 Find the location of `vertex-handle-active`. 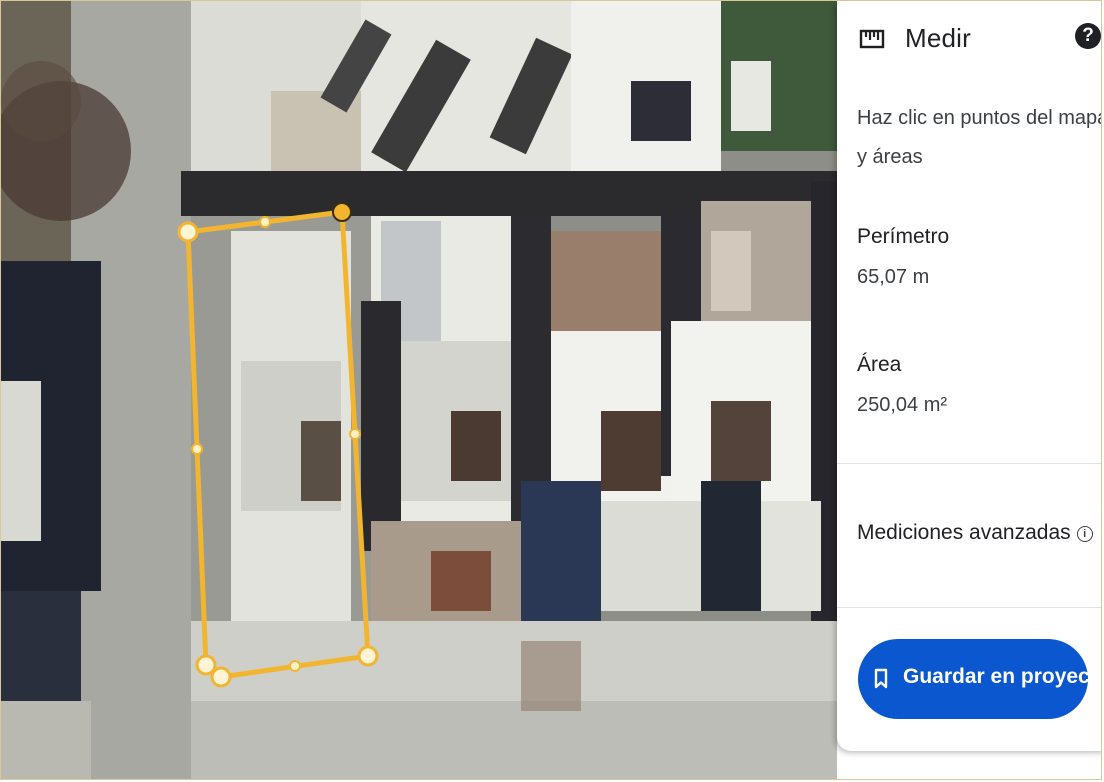

vertex-handle-active is located at coordinates (342, 212).